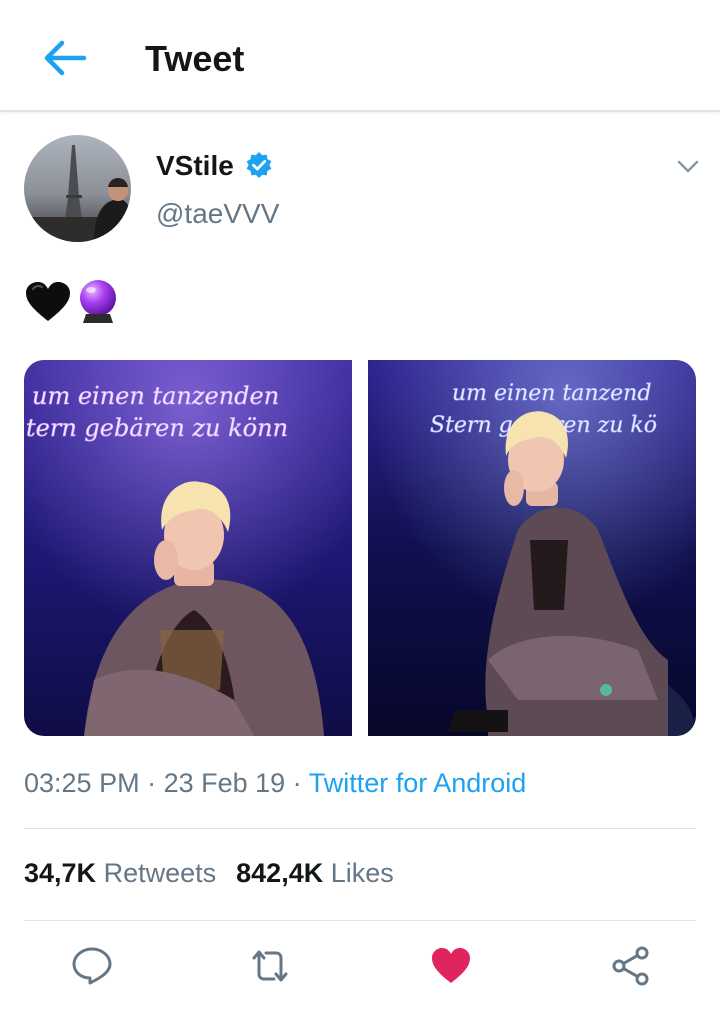  I want to click on tweet-text, so click(73, 302).